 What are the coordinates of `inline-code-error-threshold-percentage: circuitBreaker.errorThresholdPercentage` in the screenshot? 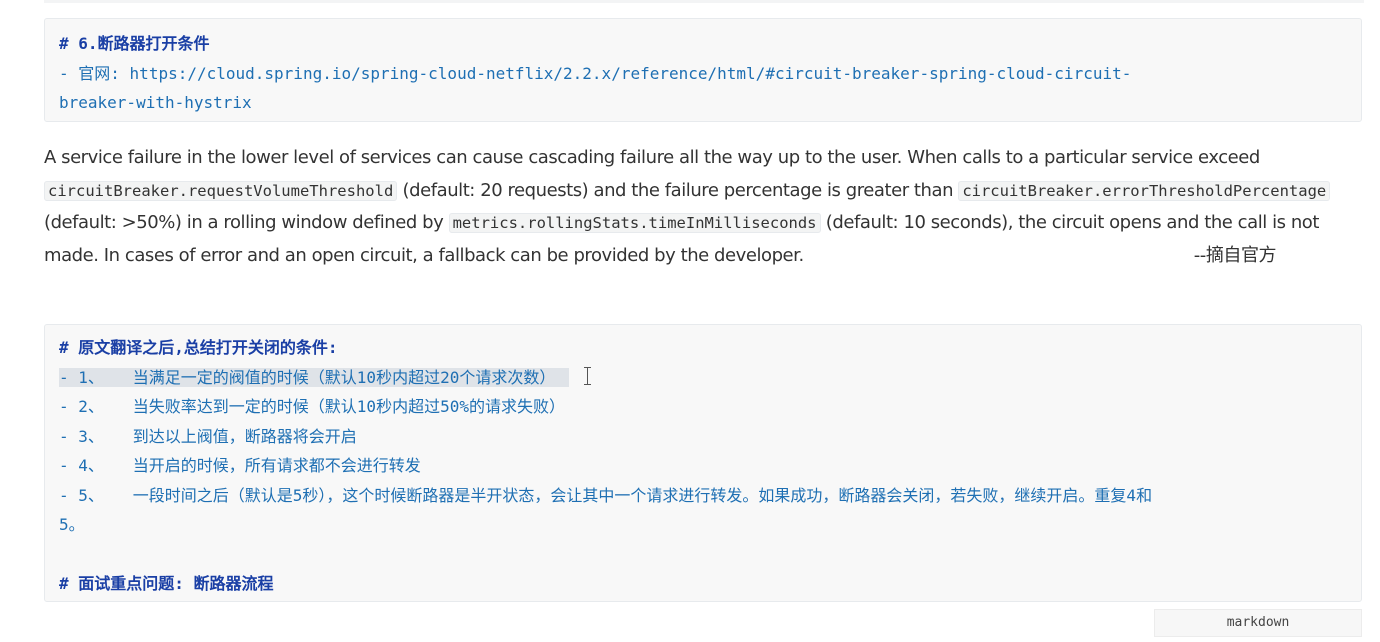 It's located at (1144, 190).